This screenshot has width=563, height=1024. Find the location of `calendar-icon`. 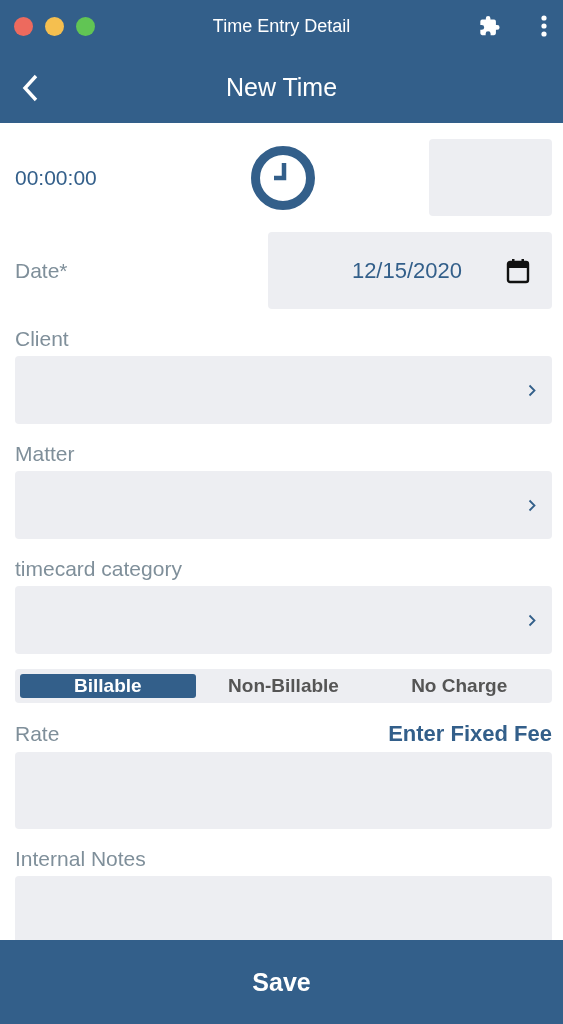

calendar-icon is located at coordinates (518, 270).